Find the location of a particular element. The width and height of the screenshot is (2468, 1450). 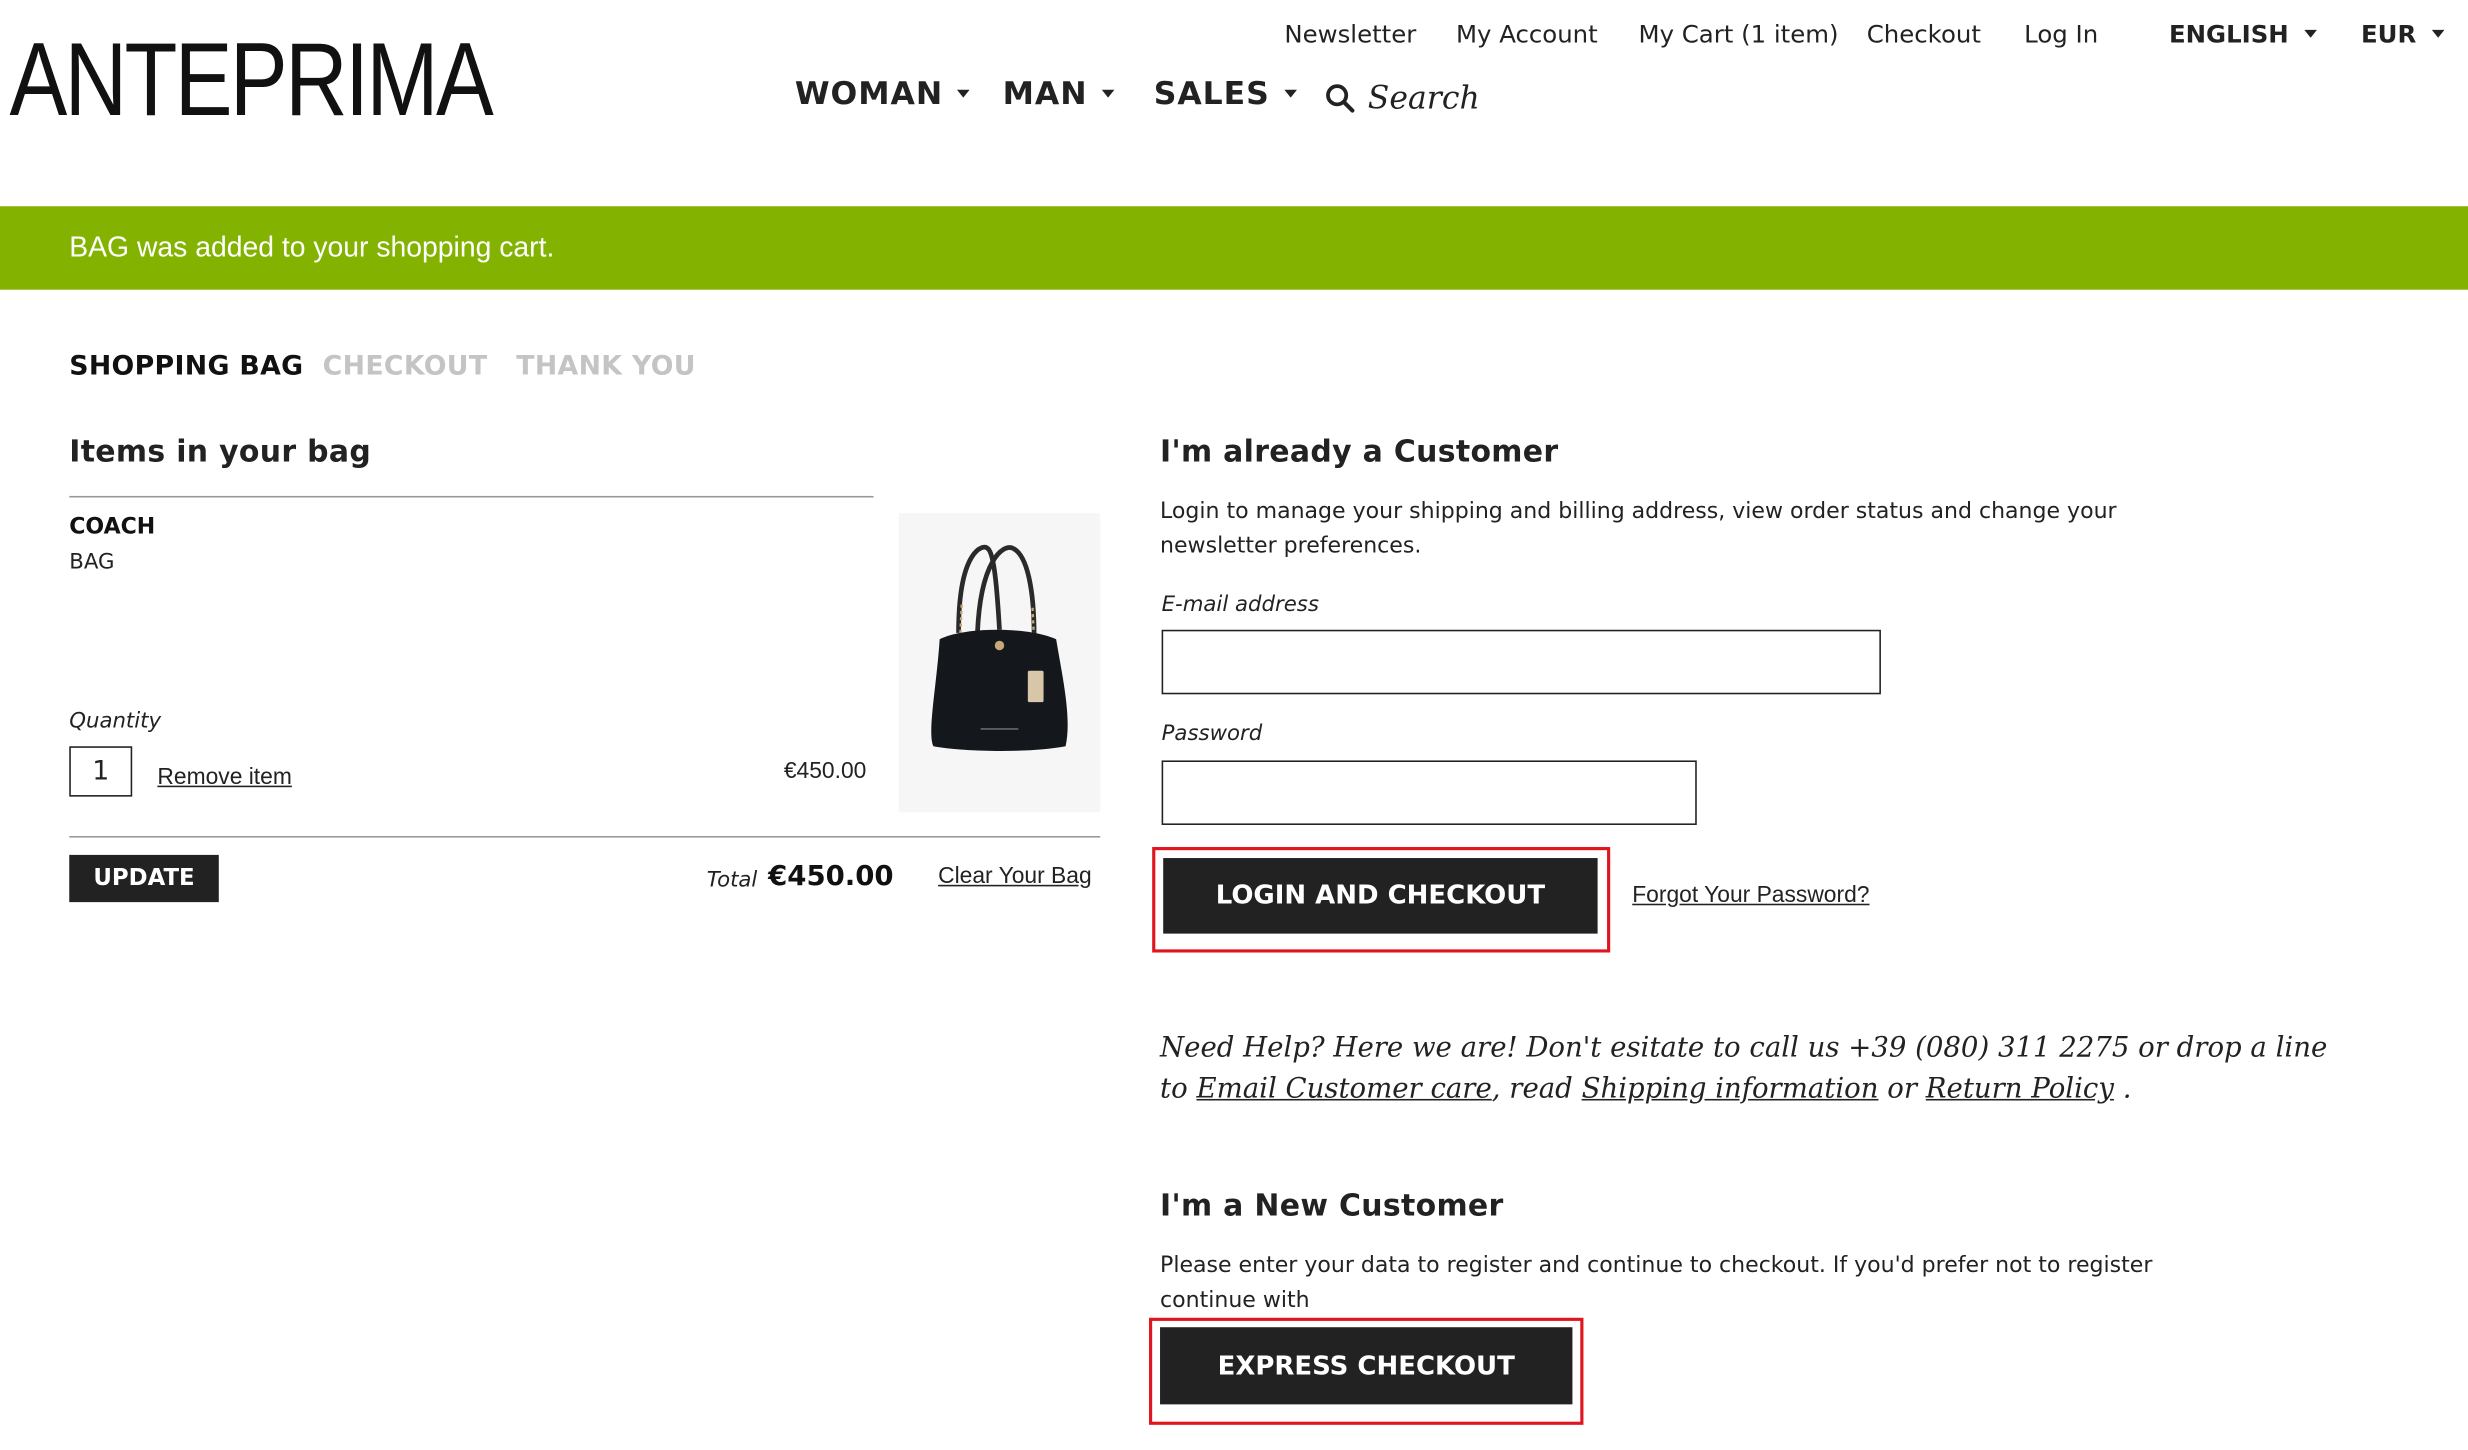

item-name: BAG is located at coordinates (92, 562).